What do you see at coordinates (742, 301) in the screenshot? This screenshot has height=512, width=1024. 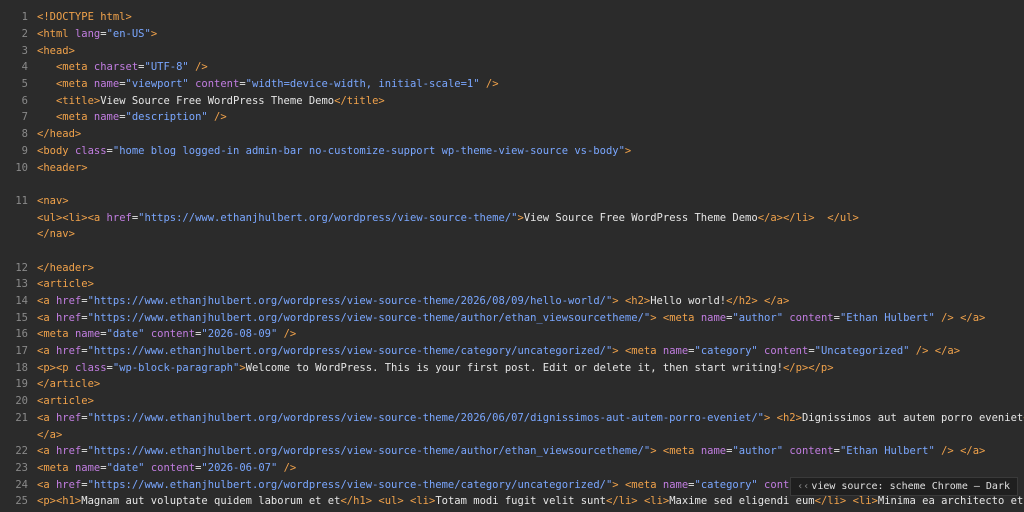 I see `tag-token: </h2>` at bounding box center [742, 301].